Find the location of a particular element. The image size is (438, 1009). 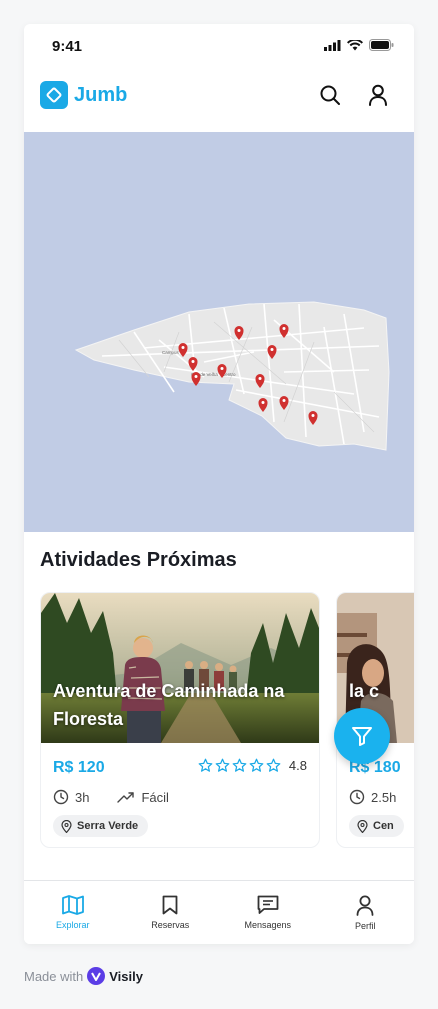

rating-stars: 4.8 is located at coordinates (252, 765).